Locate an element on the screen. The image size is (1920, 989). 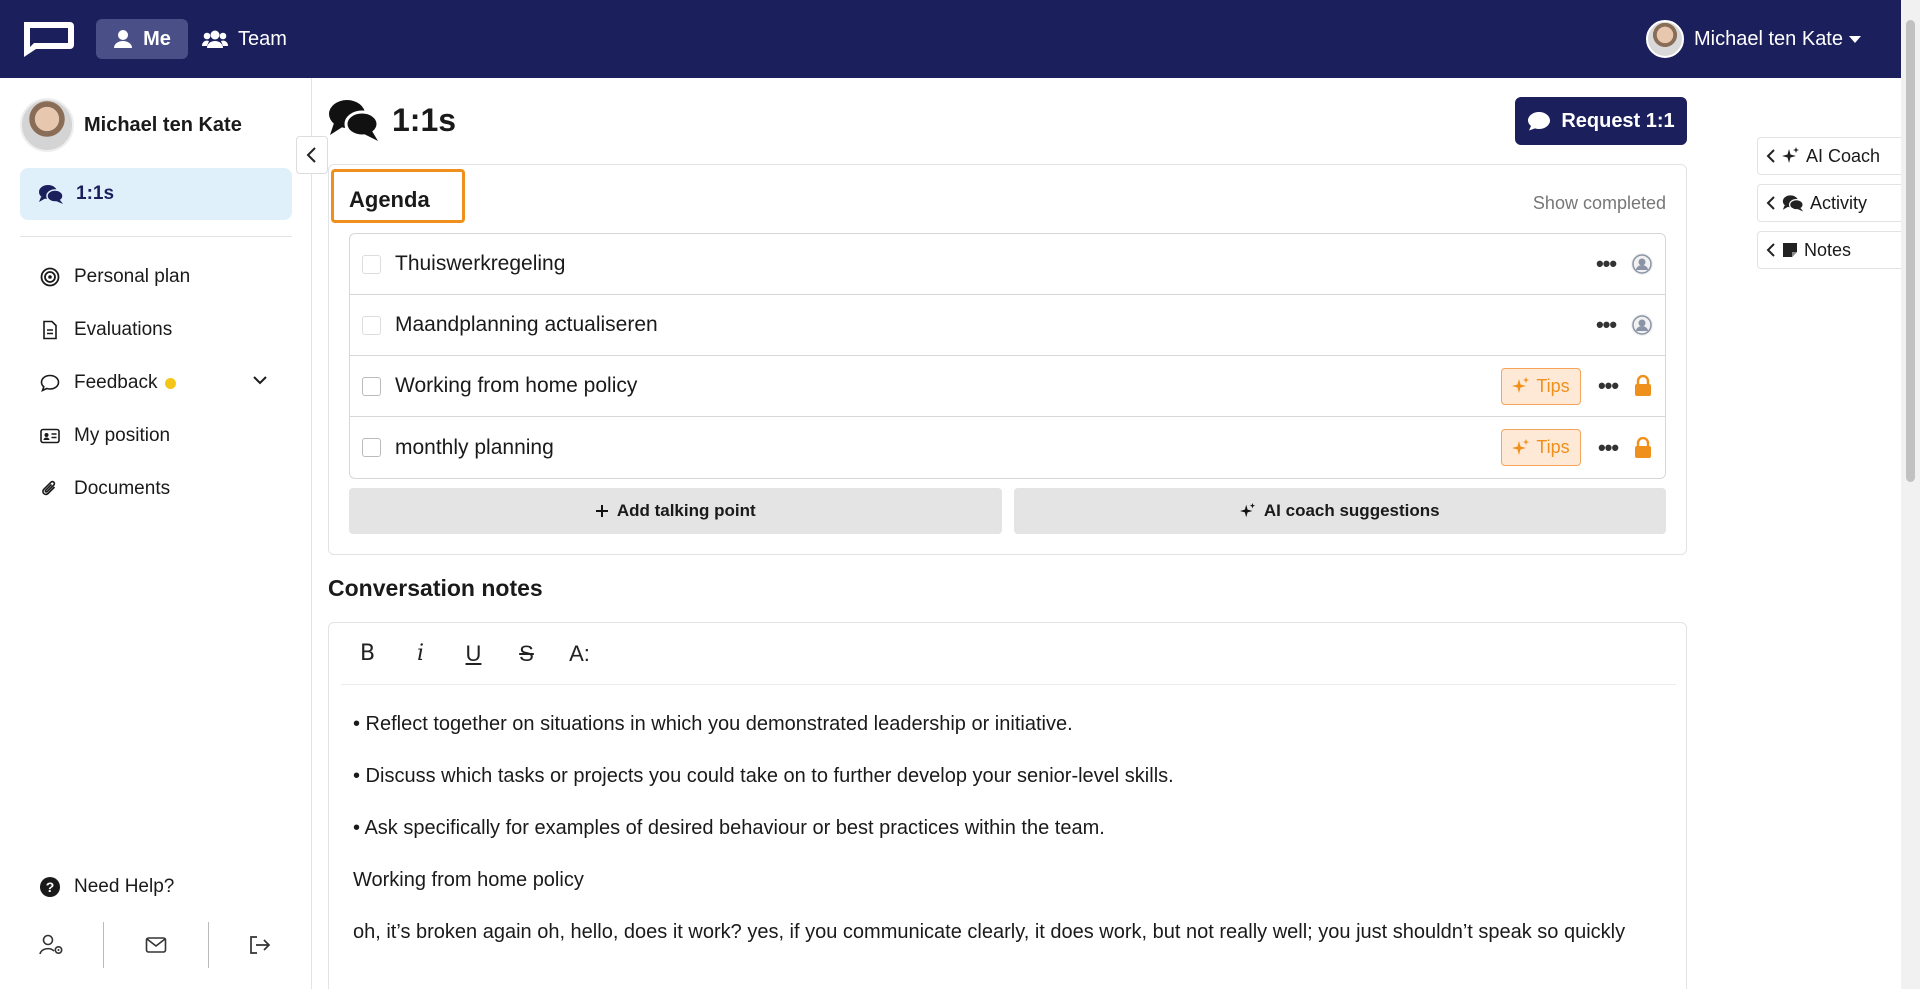
strikethrough-button: S is located at coordinates (526, 654).